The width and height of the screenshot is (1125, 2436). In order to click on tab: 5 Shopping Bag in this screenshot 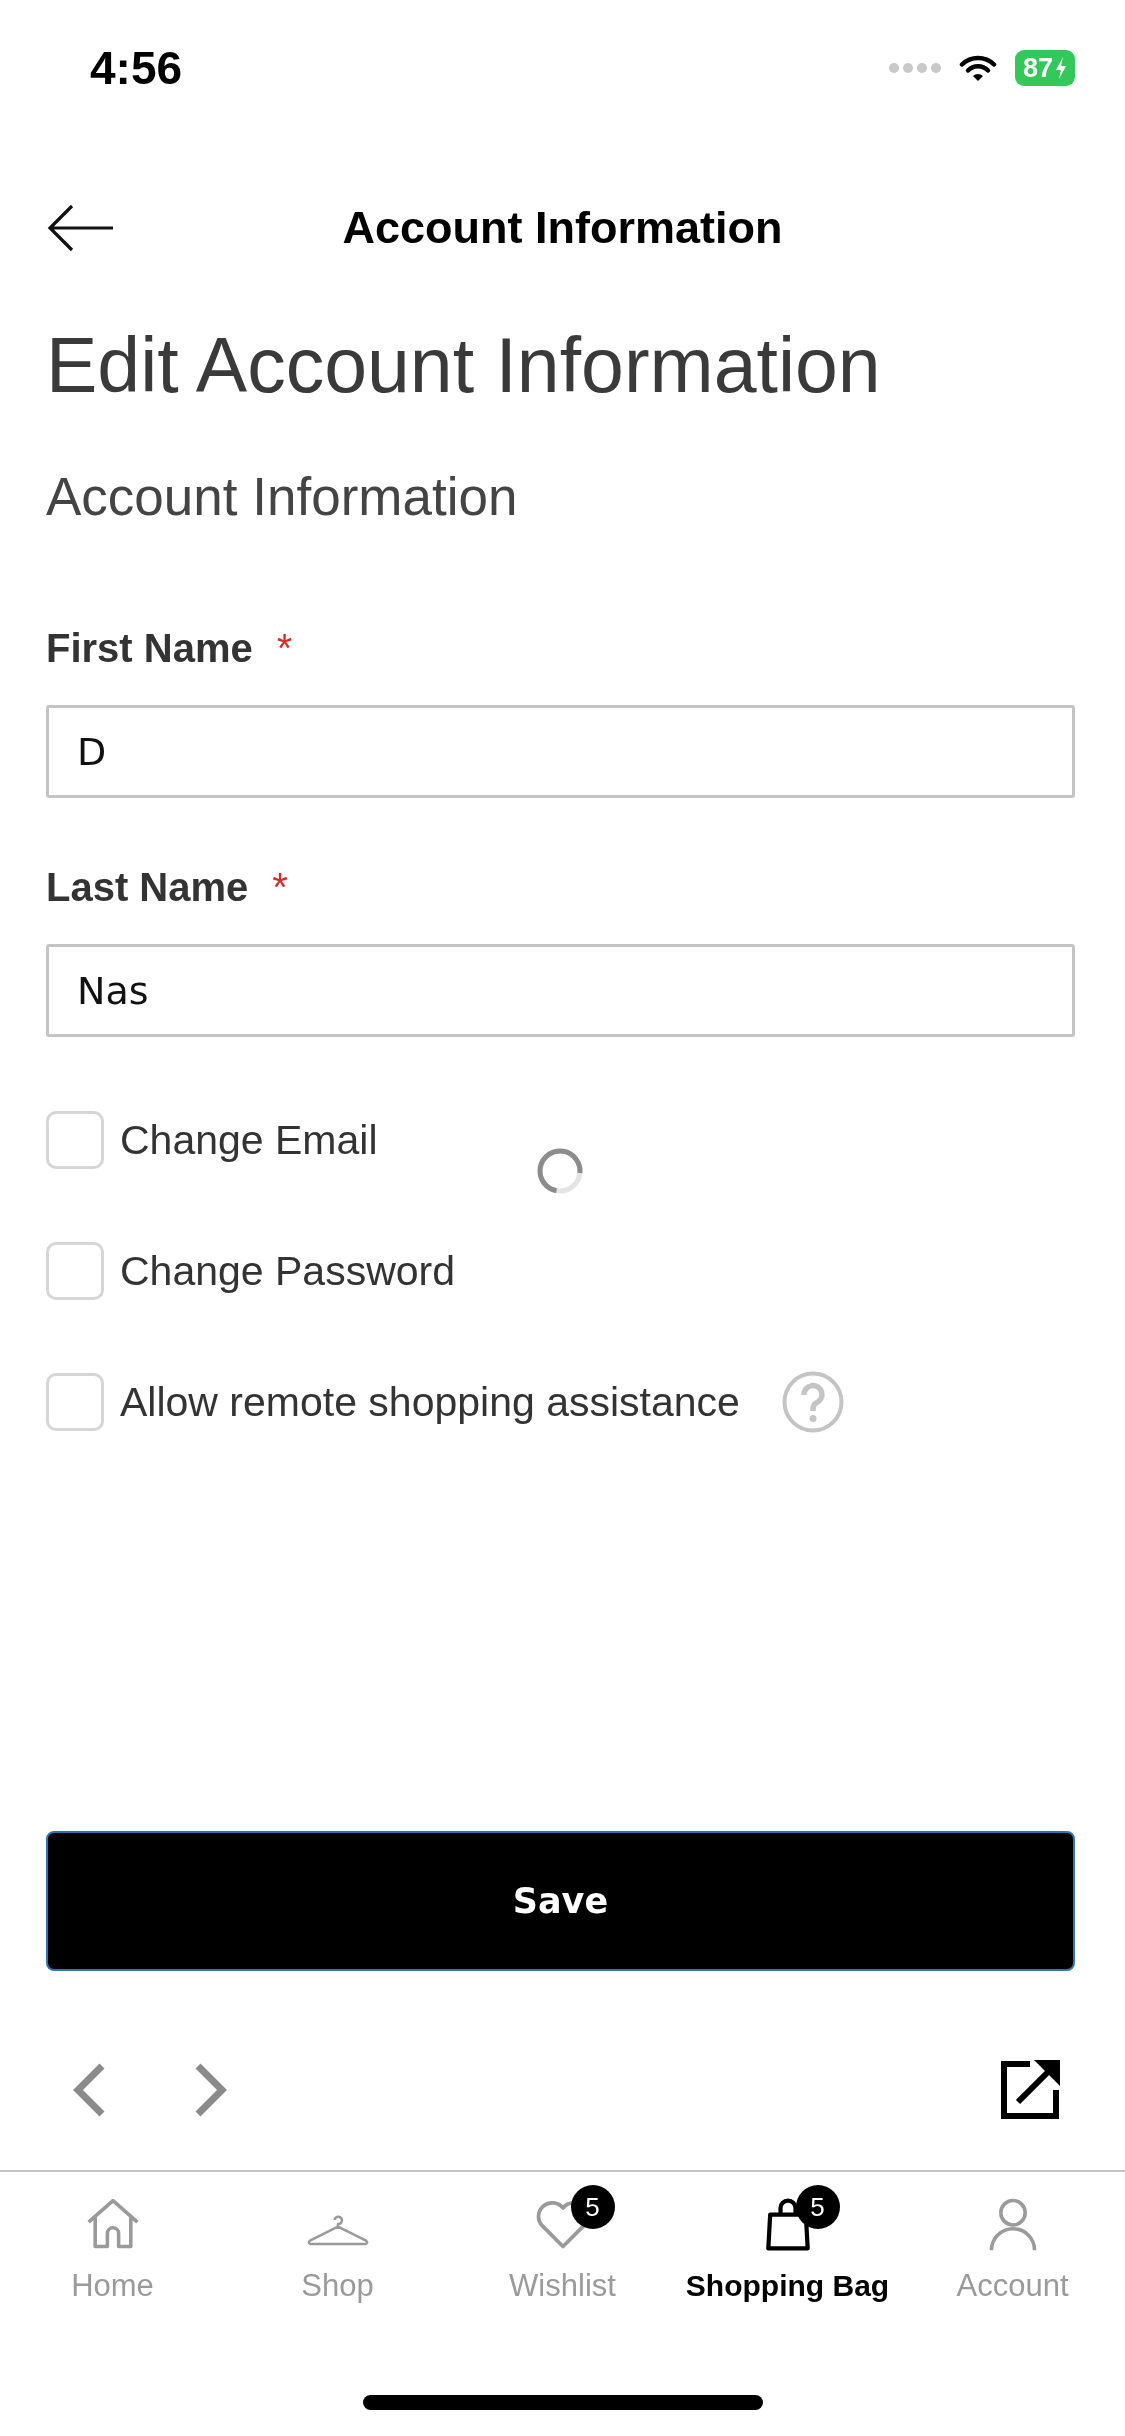, I will do `click(787, 2243)`.